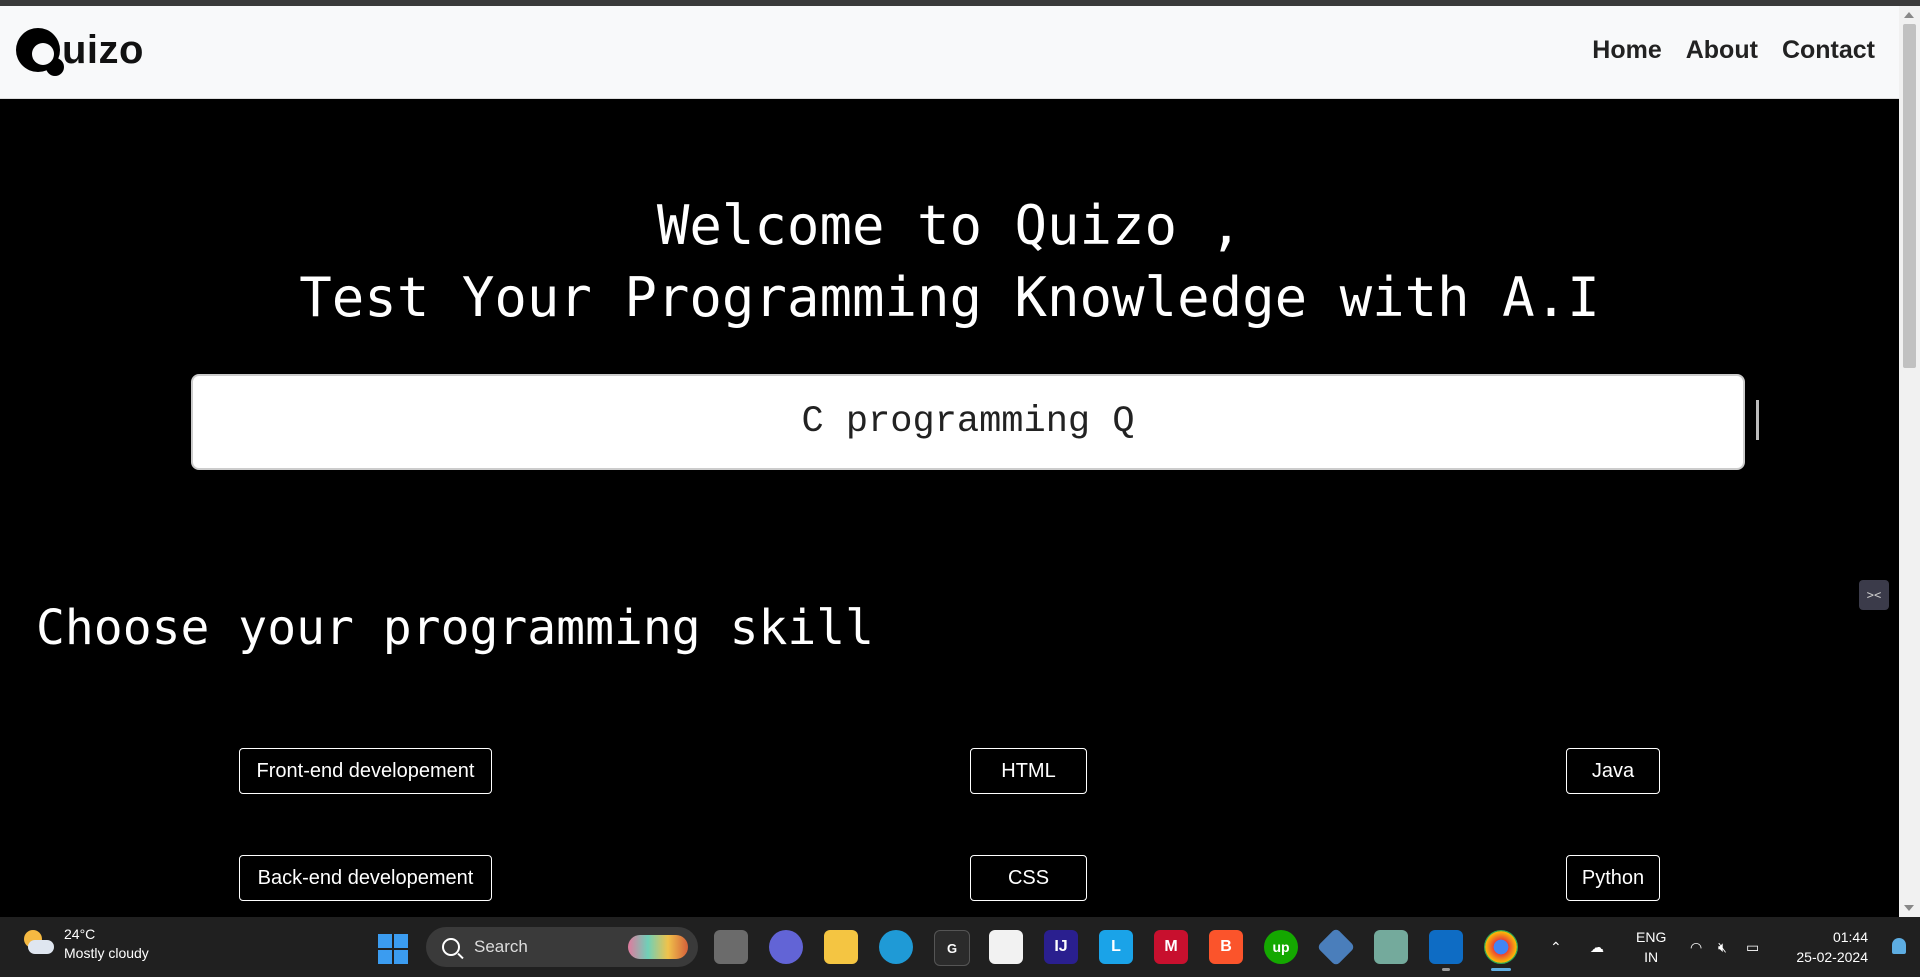 The image size is (1920, 977). Describe the element at coordinates (896, 947) in the screenshot. I see `edge-icon` at that location.